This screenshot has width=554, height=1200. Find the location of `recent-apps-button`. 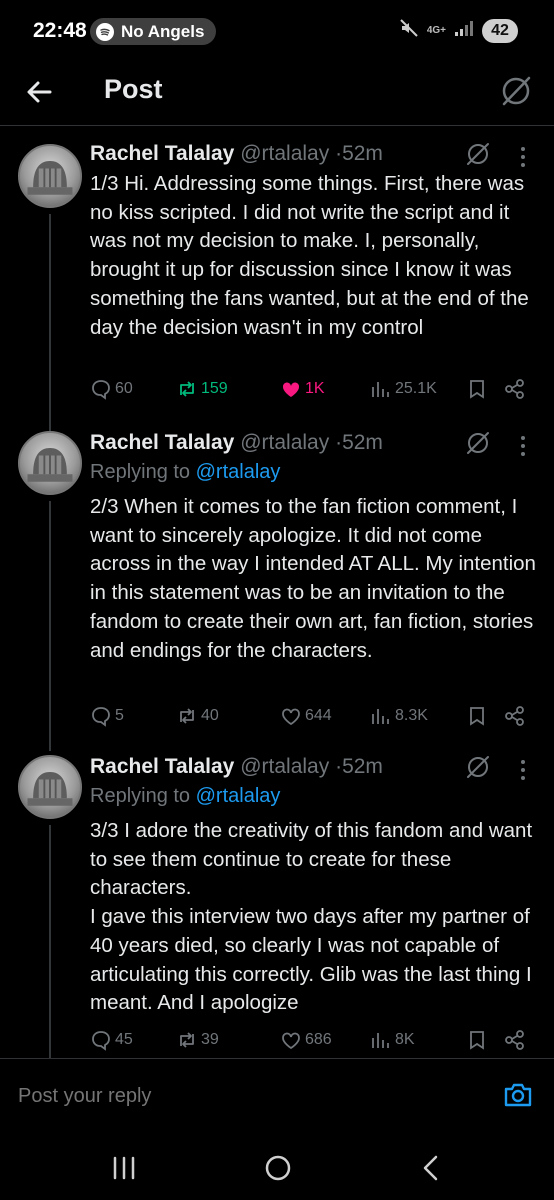

recent-apps-button is located at coordinates (124, 1168).